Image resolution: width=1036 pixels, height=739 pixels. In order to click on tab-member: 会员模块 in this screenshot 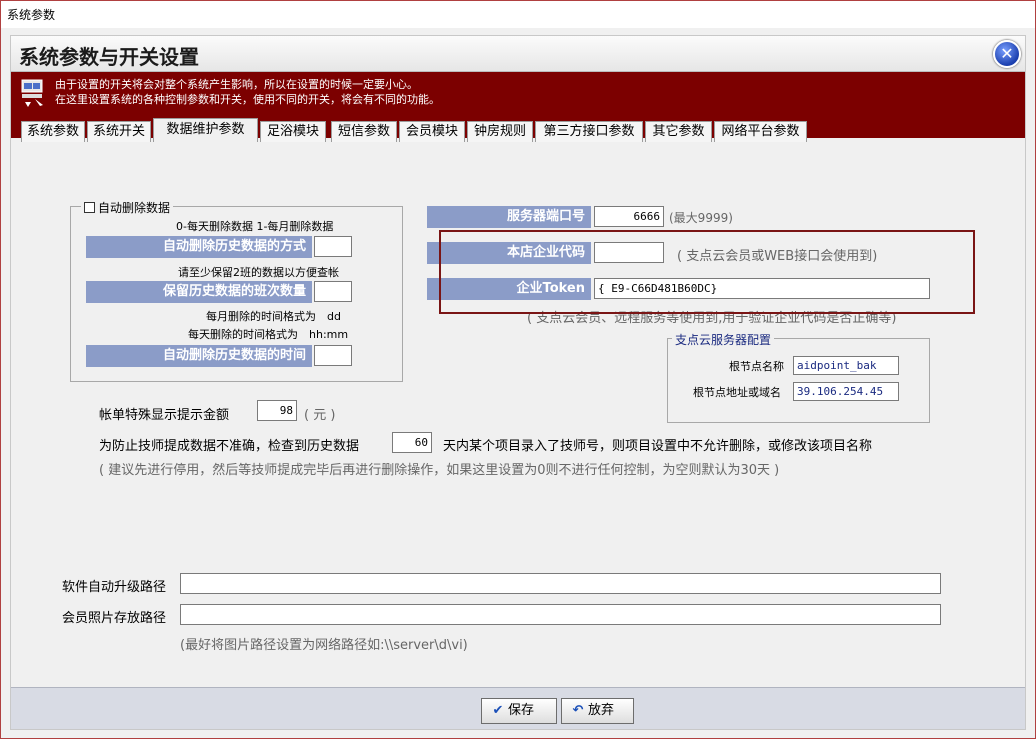, I will do `click(432, 131)`.